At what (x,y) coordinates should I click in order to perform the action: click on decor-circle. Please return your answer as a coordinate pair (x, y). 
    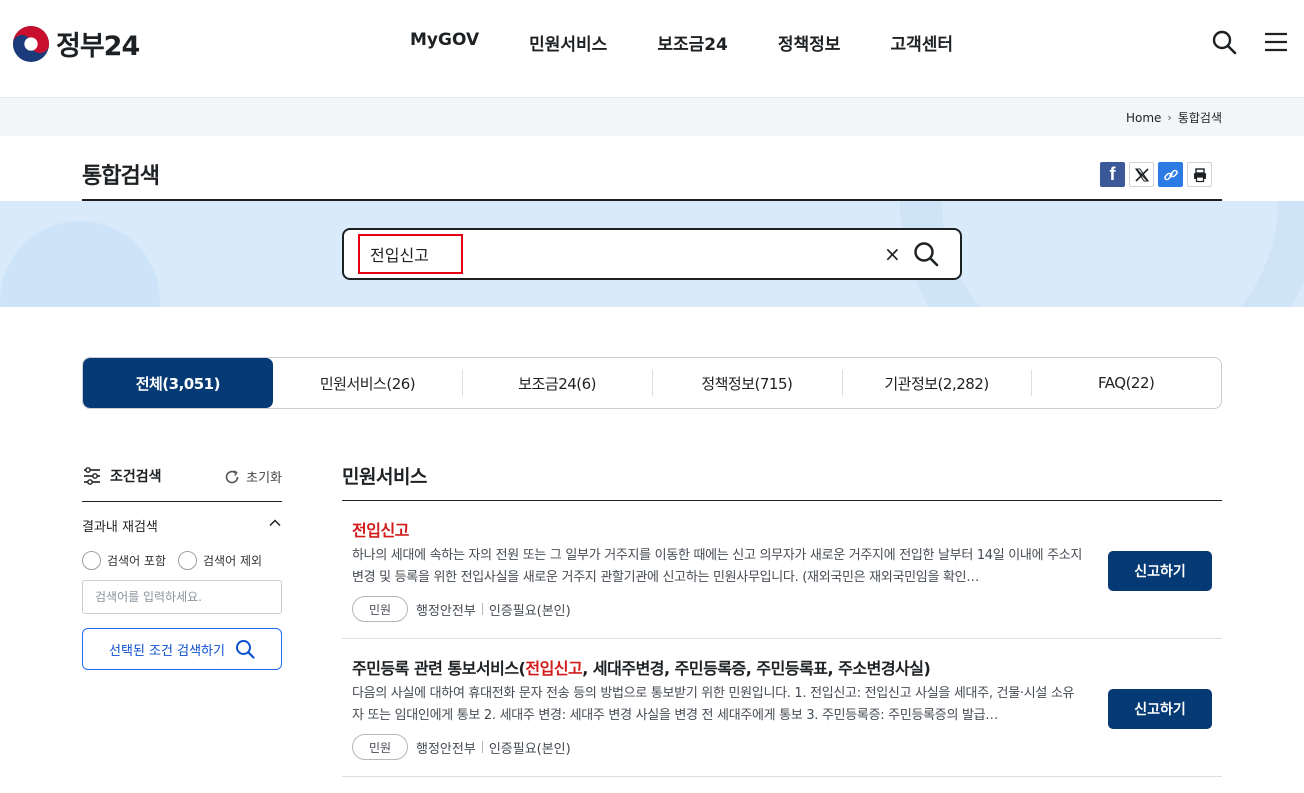
    Looking at the image, I should click on (80, 264).